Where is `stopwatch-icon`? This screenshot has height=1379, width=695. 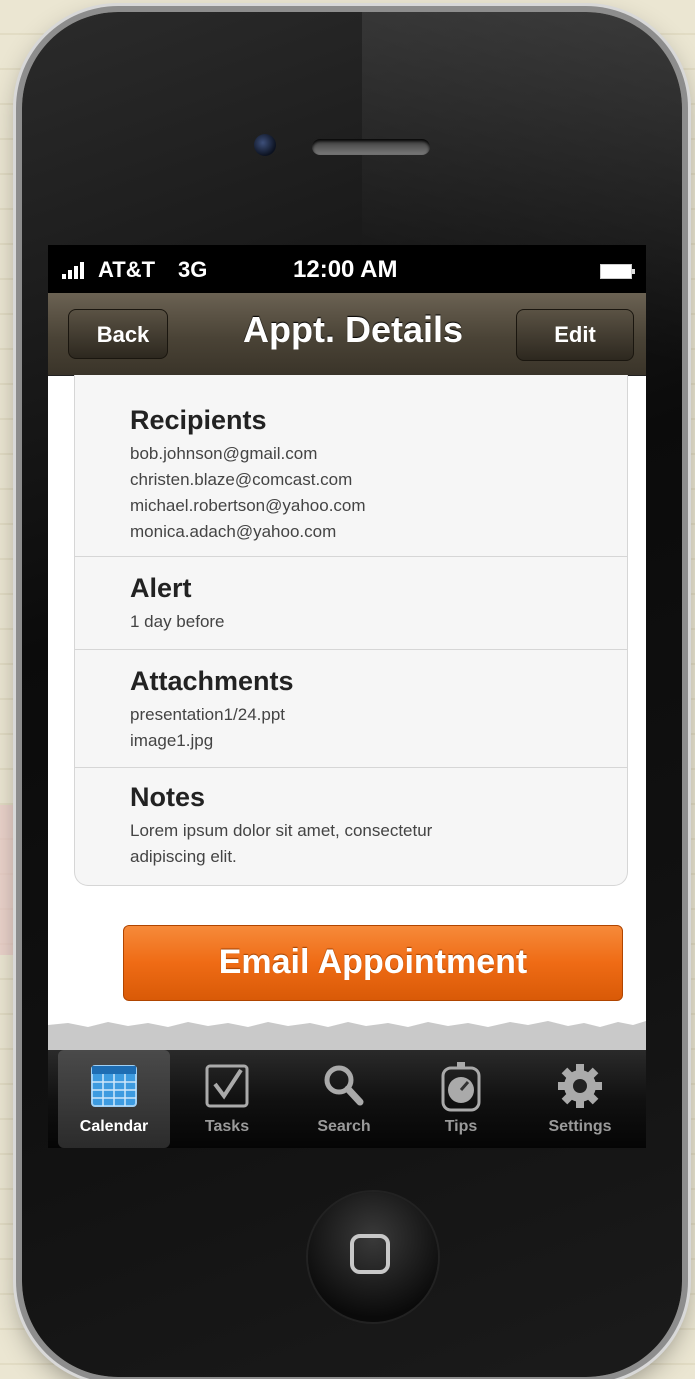 stopwatch-icon is located at coordinates (461, 1087).